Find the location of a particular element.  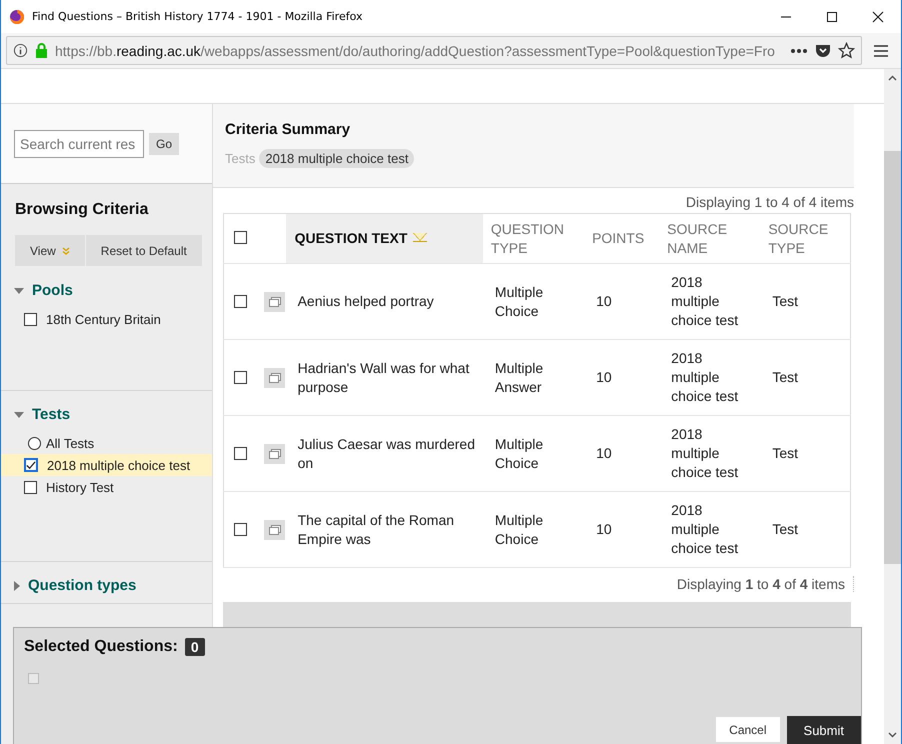

column-header: POINTS is located at coordinates (618, 238).